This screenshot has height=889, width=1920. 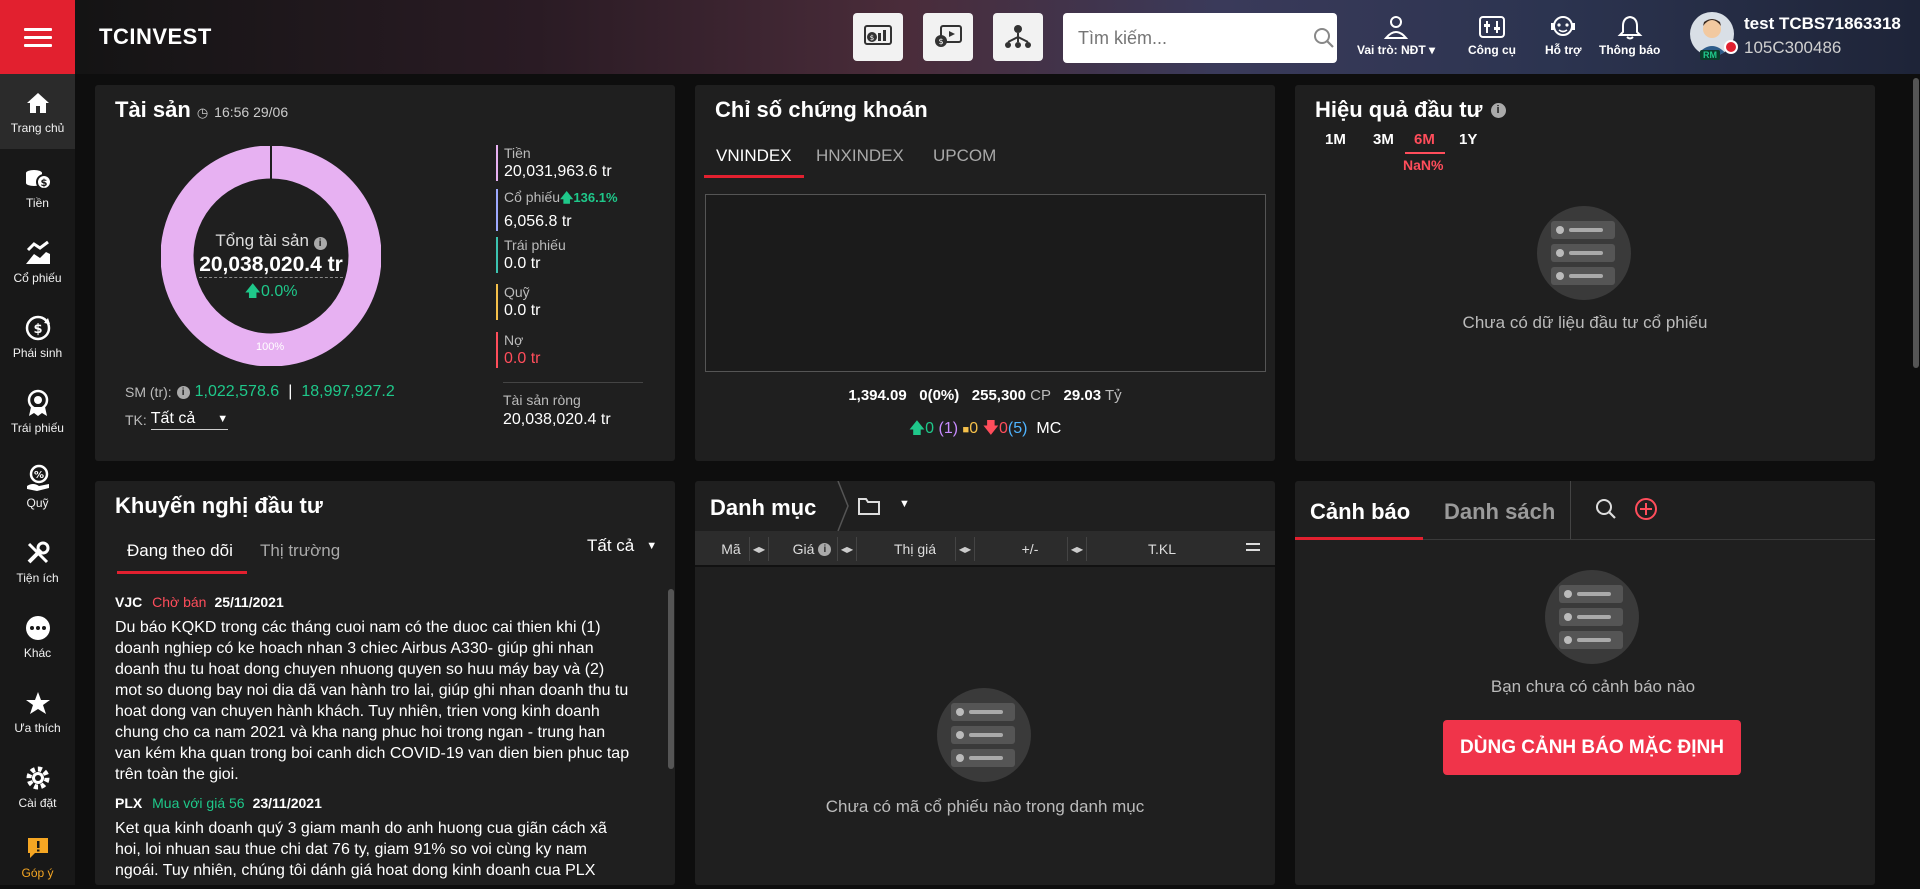 What do you see at coordinates (38, 403) in the screenshot?
I see `bond-icon` at bounding box center [38, 403].